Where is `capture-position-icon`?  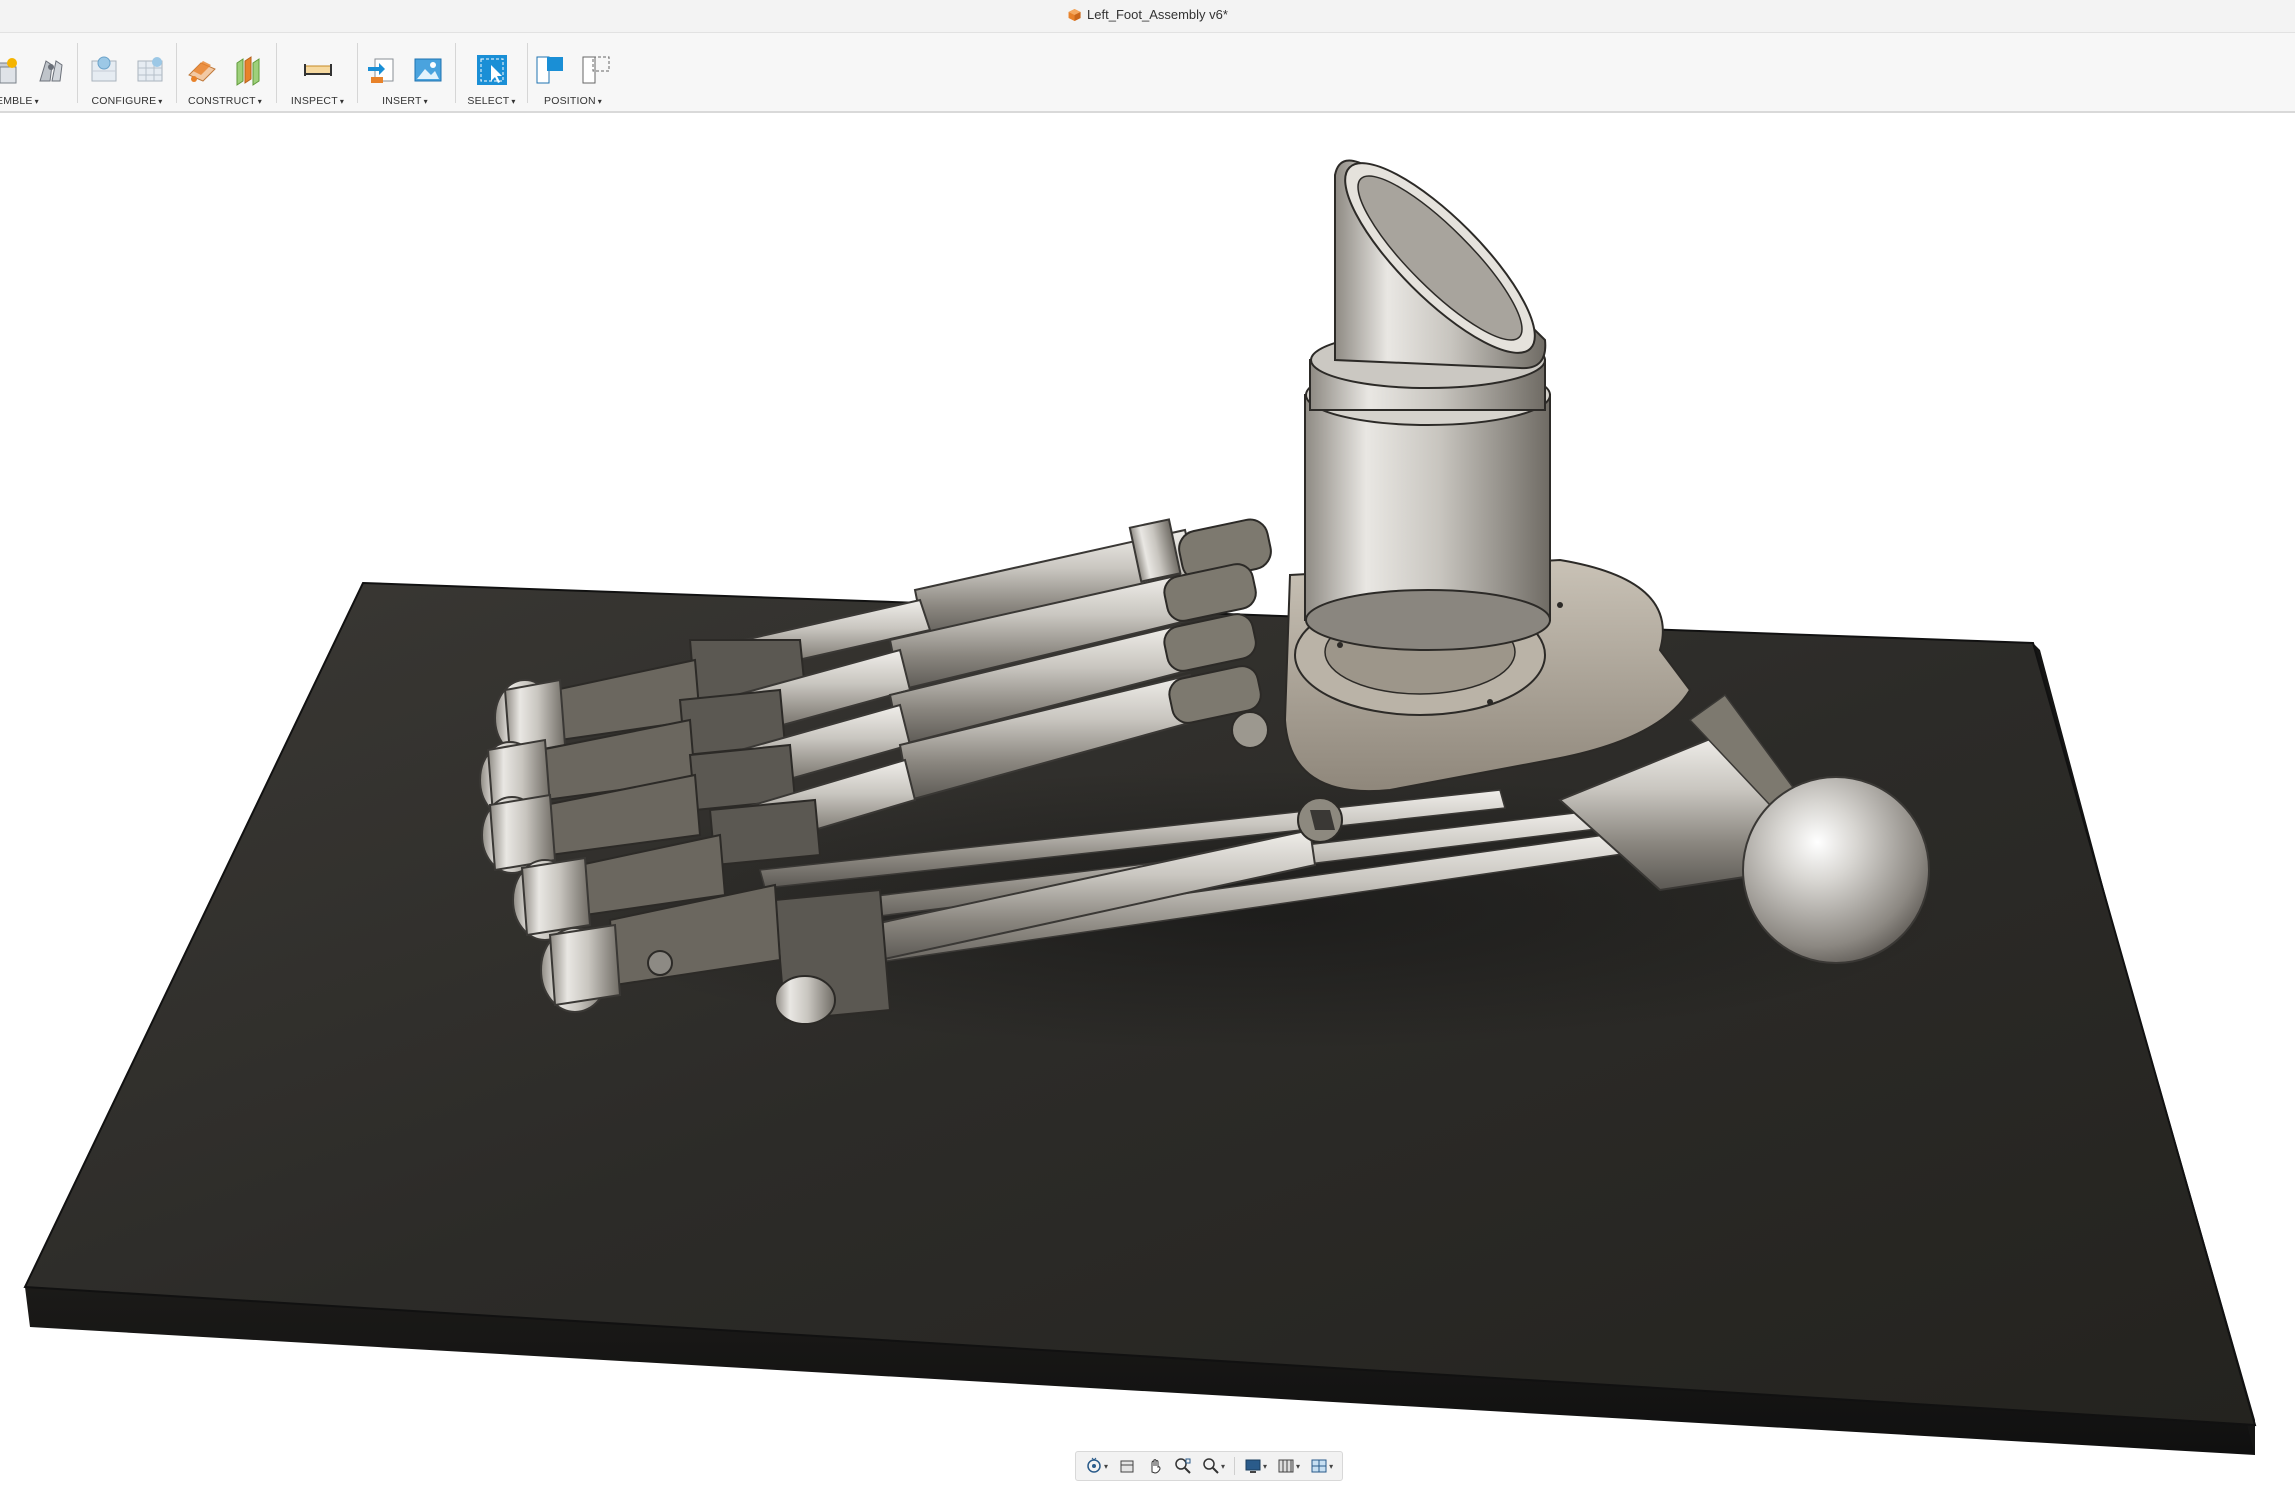
capture-position-icon is located at coordinates (550, 70).